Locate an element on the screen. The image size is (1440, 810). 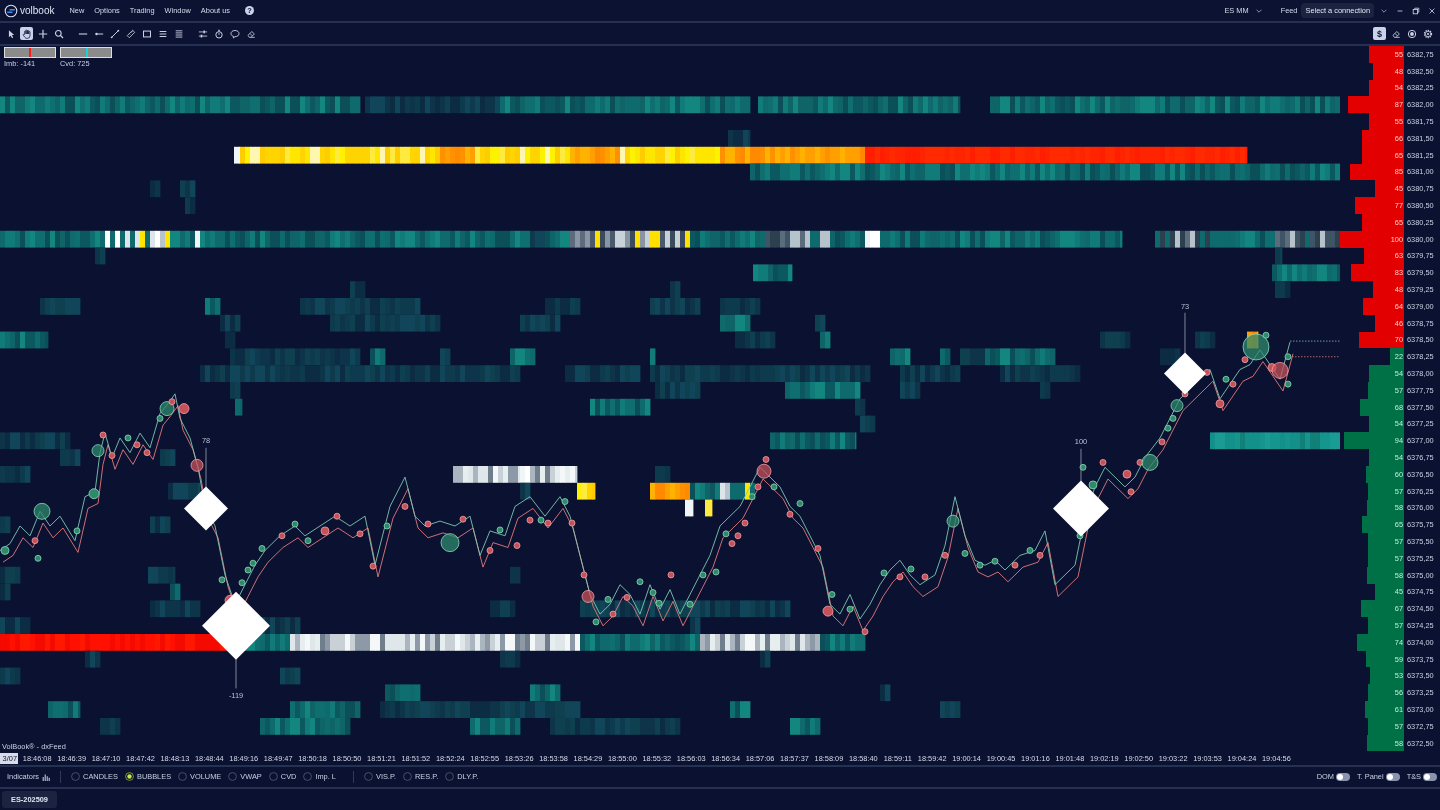
speech-bubble-icon is located at coordinates (234, 33).